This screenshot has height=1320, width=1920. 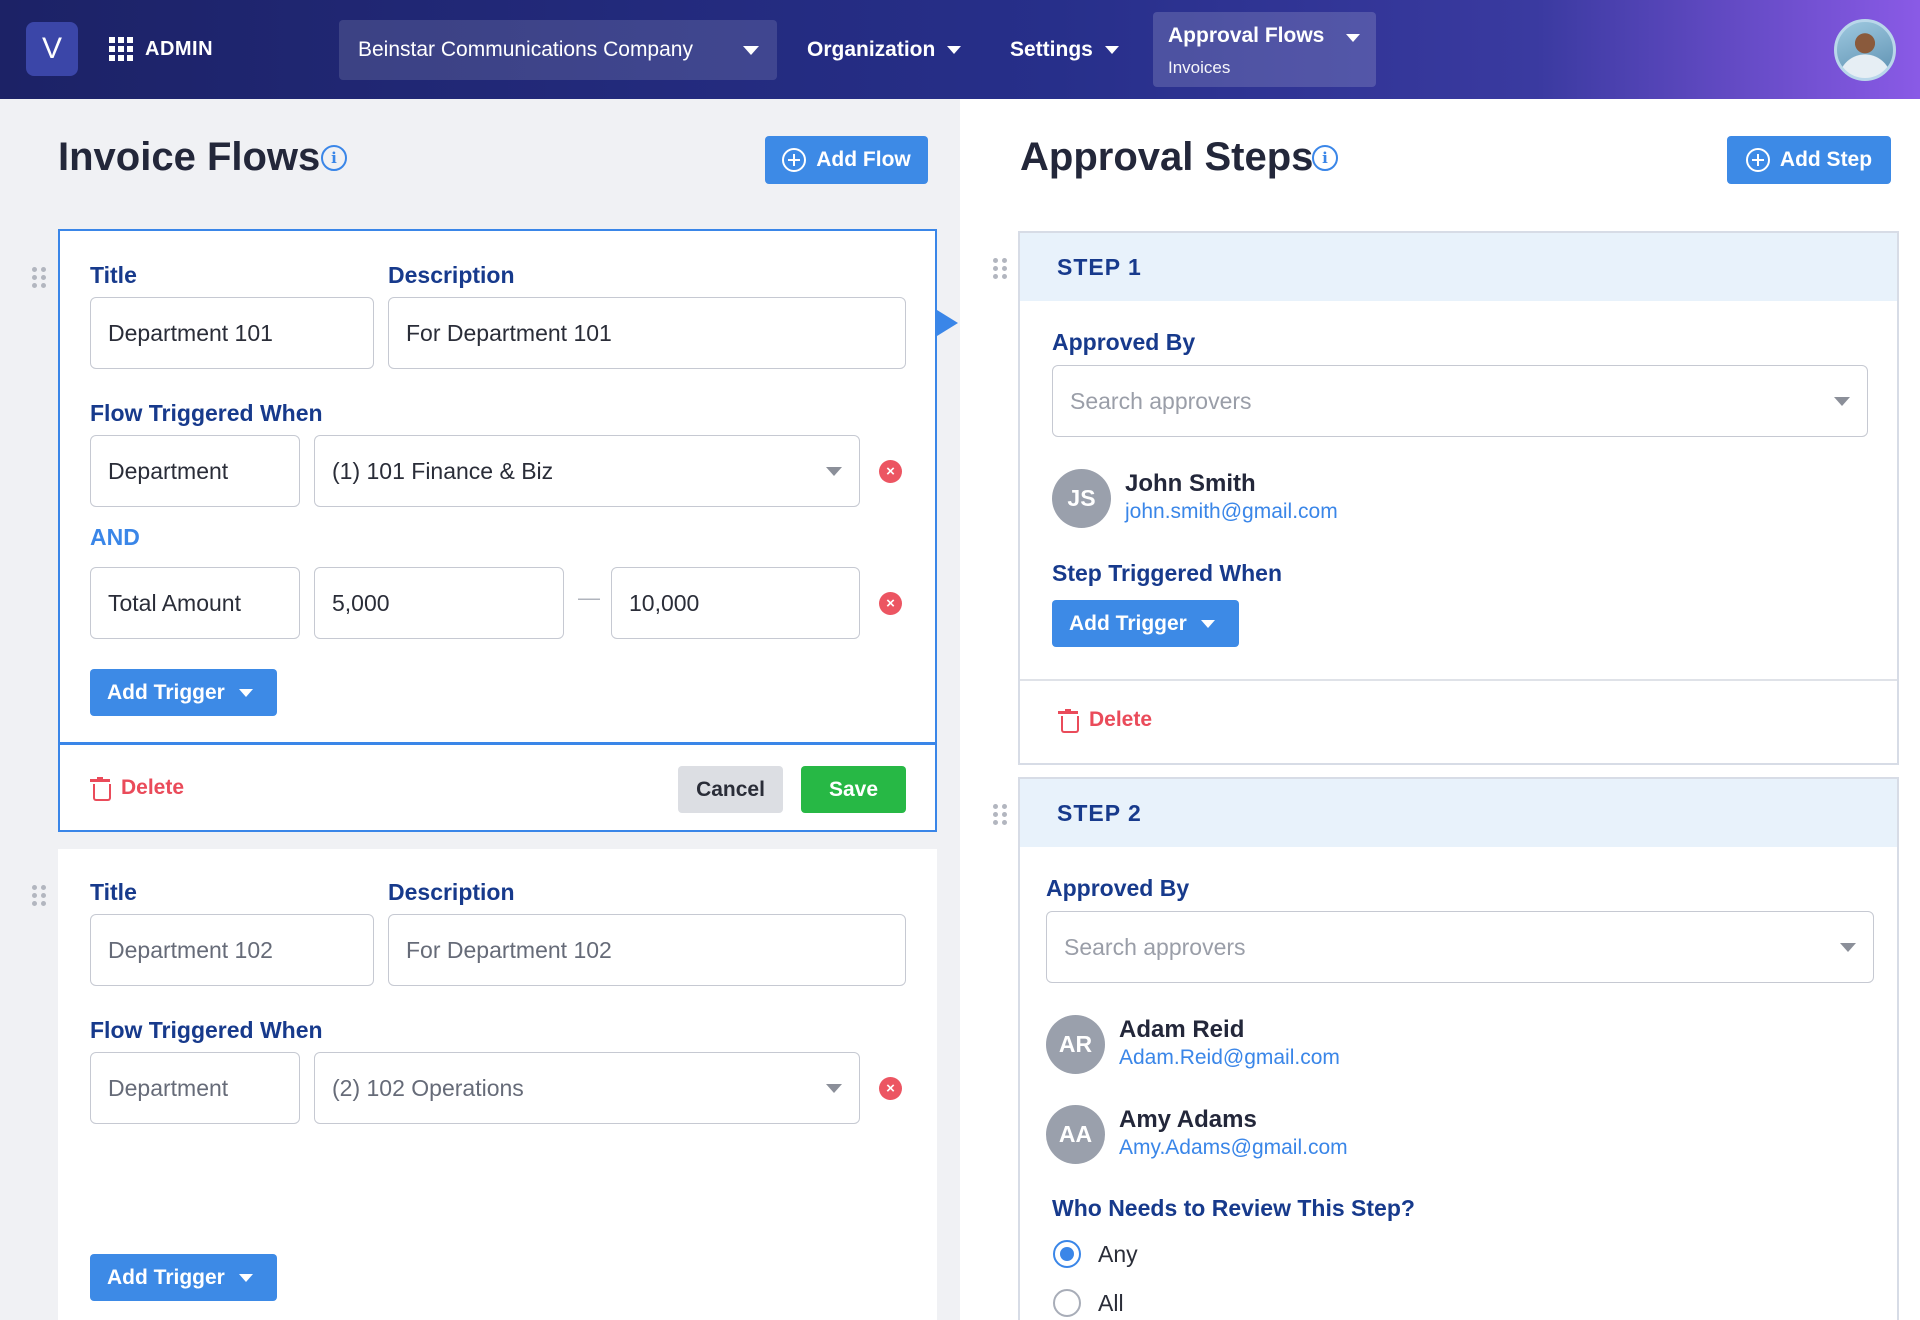 I want to click on title-label: Title, so click(x=113, y=275).